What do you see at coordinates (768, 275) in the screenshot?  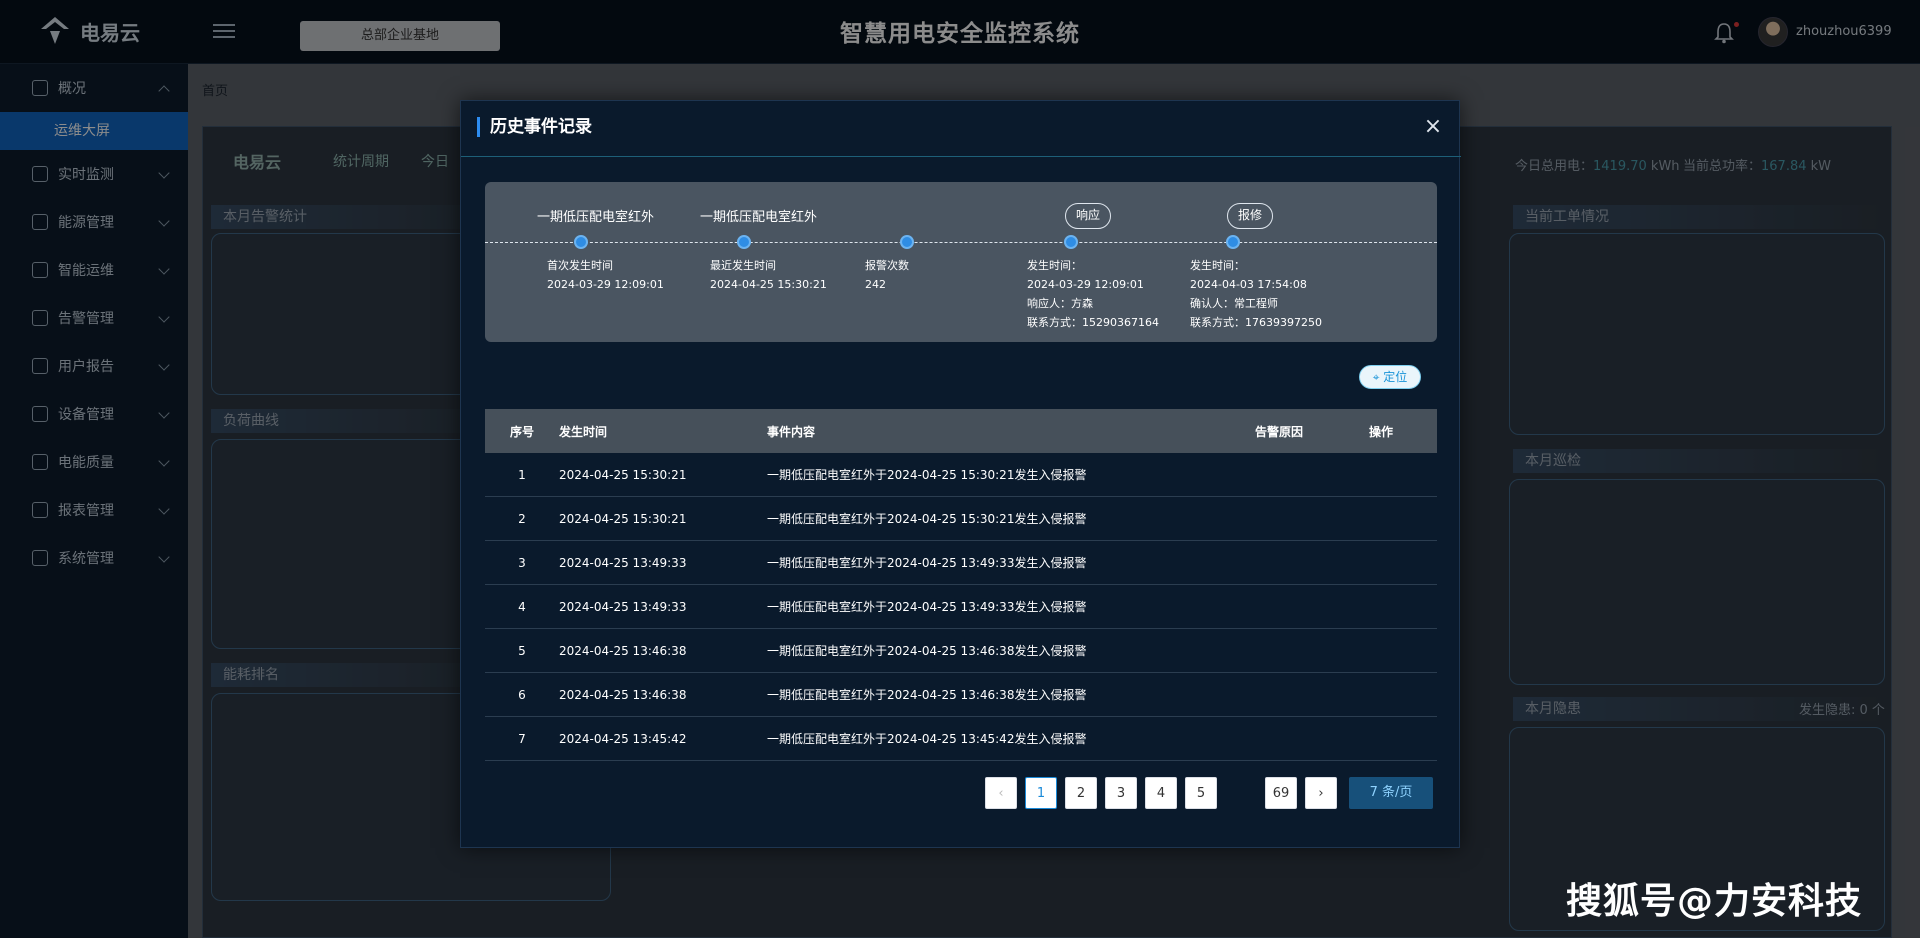 I see `timeline-latest-info: 最近发生时间 2024-04-25 15:30:21` at bounding box center [768, 275].